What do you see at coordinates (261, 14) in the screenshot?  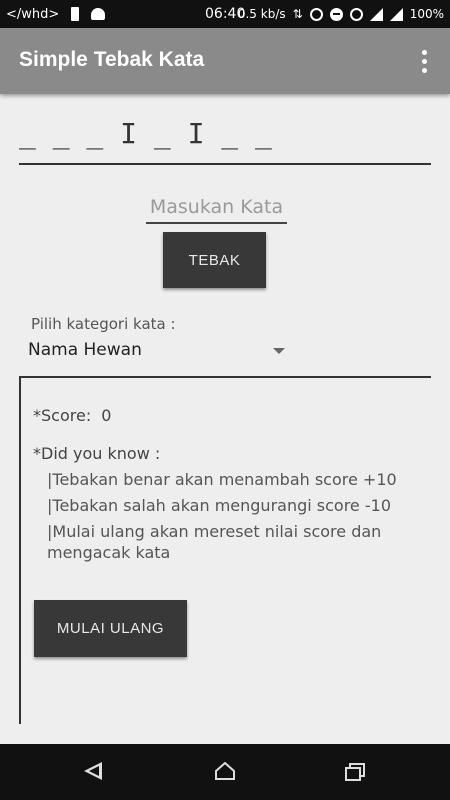 I see `network-speed: 0.5 kb/s` at bounding box center [261, 14].